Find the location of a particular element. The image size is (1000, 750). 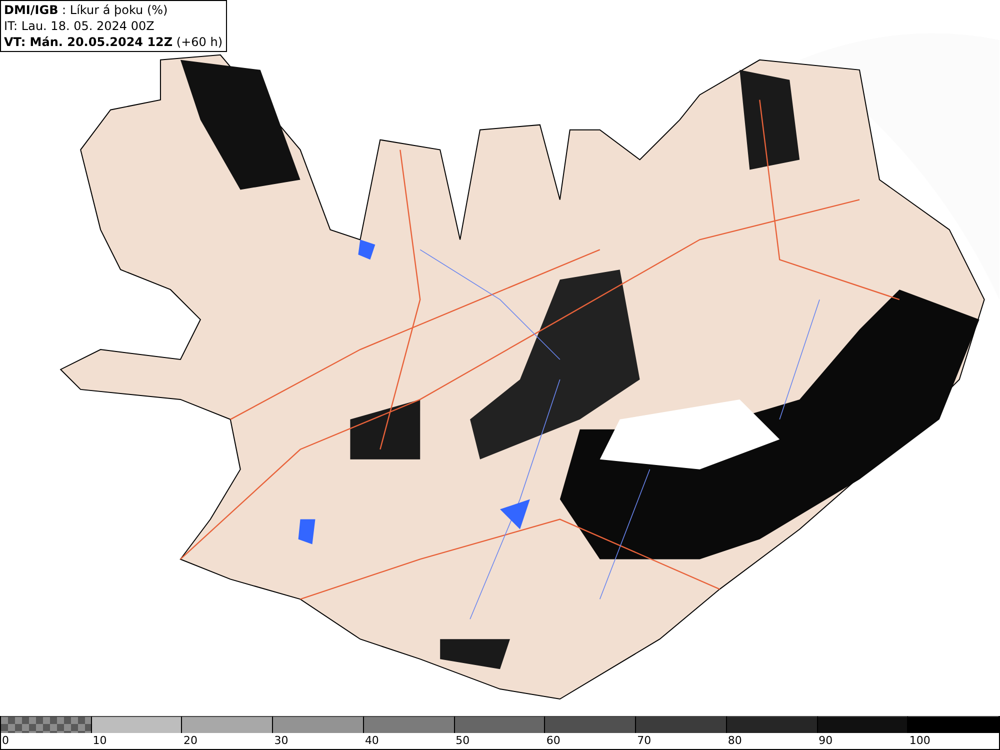

legend-label: 30 is located at coordinates (281, 741).